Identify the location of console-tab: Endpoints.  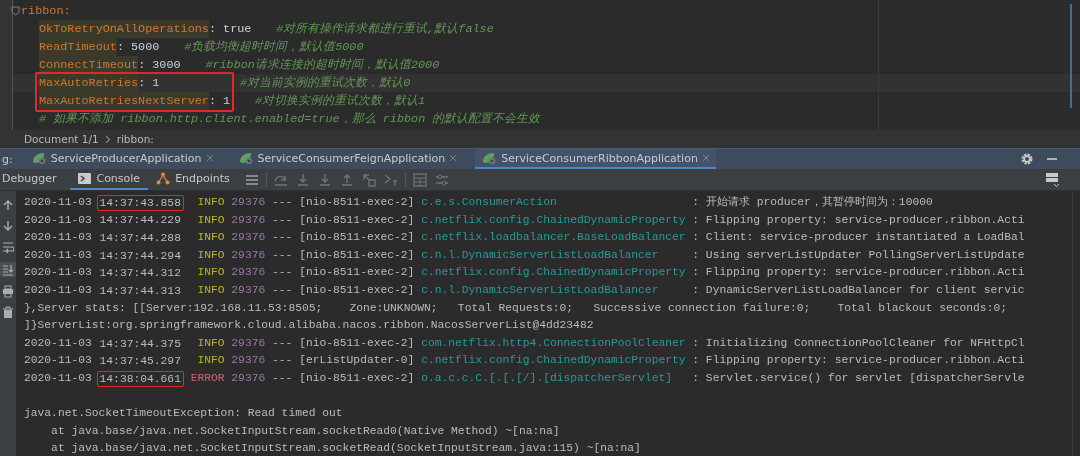
(196, 179).